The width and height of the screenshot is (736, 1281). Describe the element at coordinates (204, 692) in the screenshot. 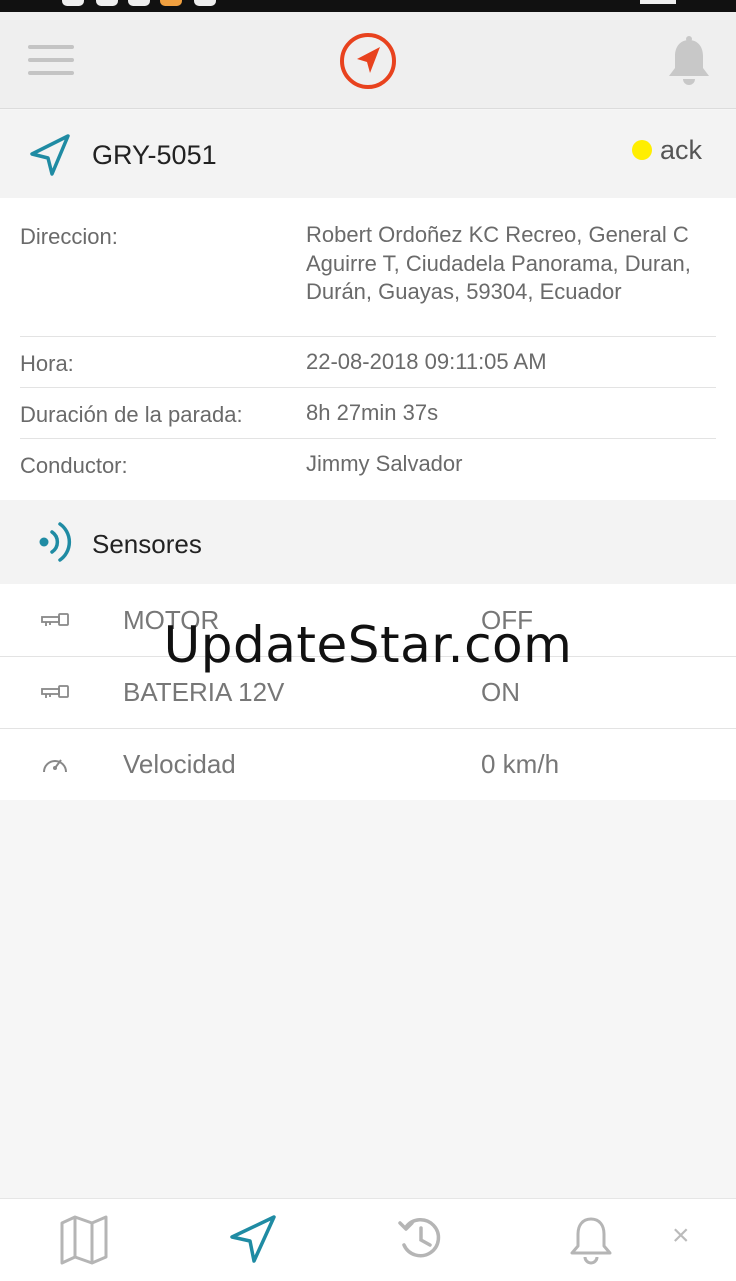

I see `sensor-name: BATERIA 12V` at that location.